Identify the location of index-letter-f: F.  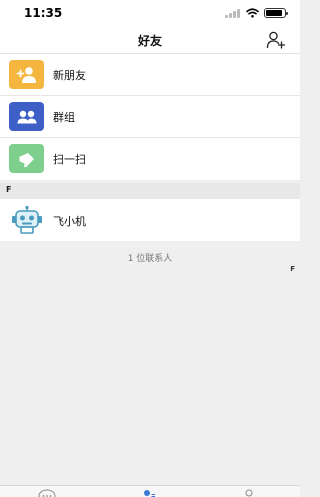
(292, 269).